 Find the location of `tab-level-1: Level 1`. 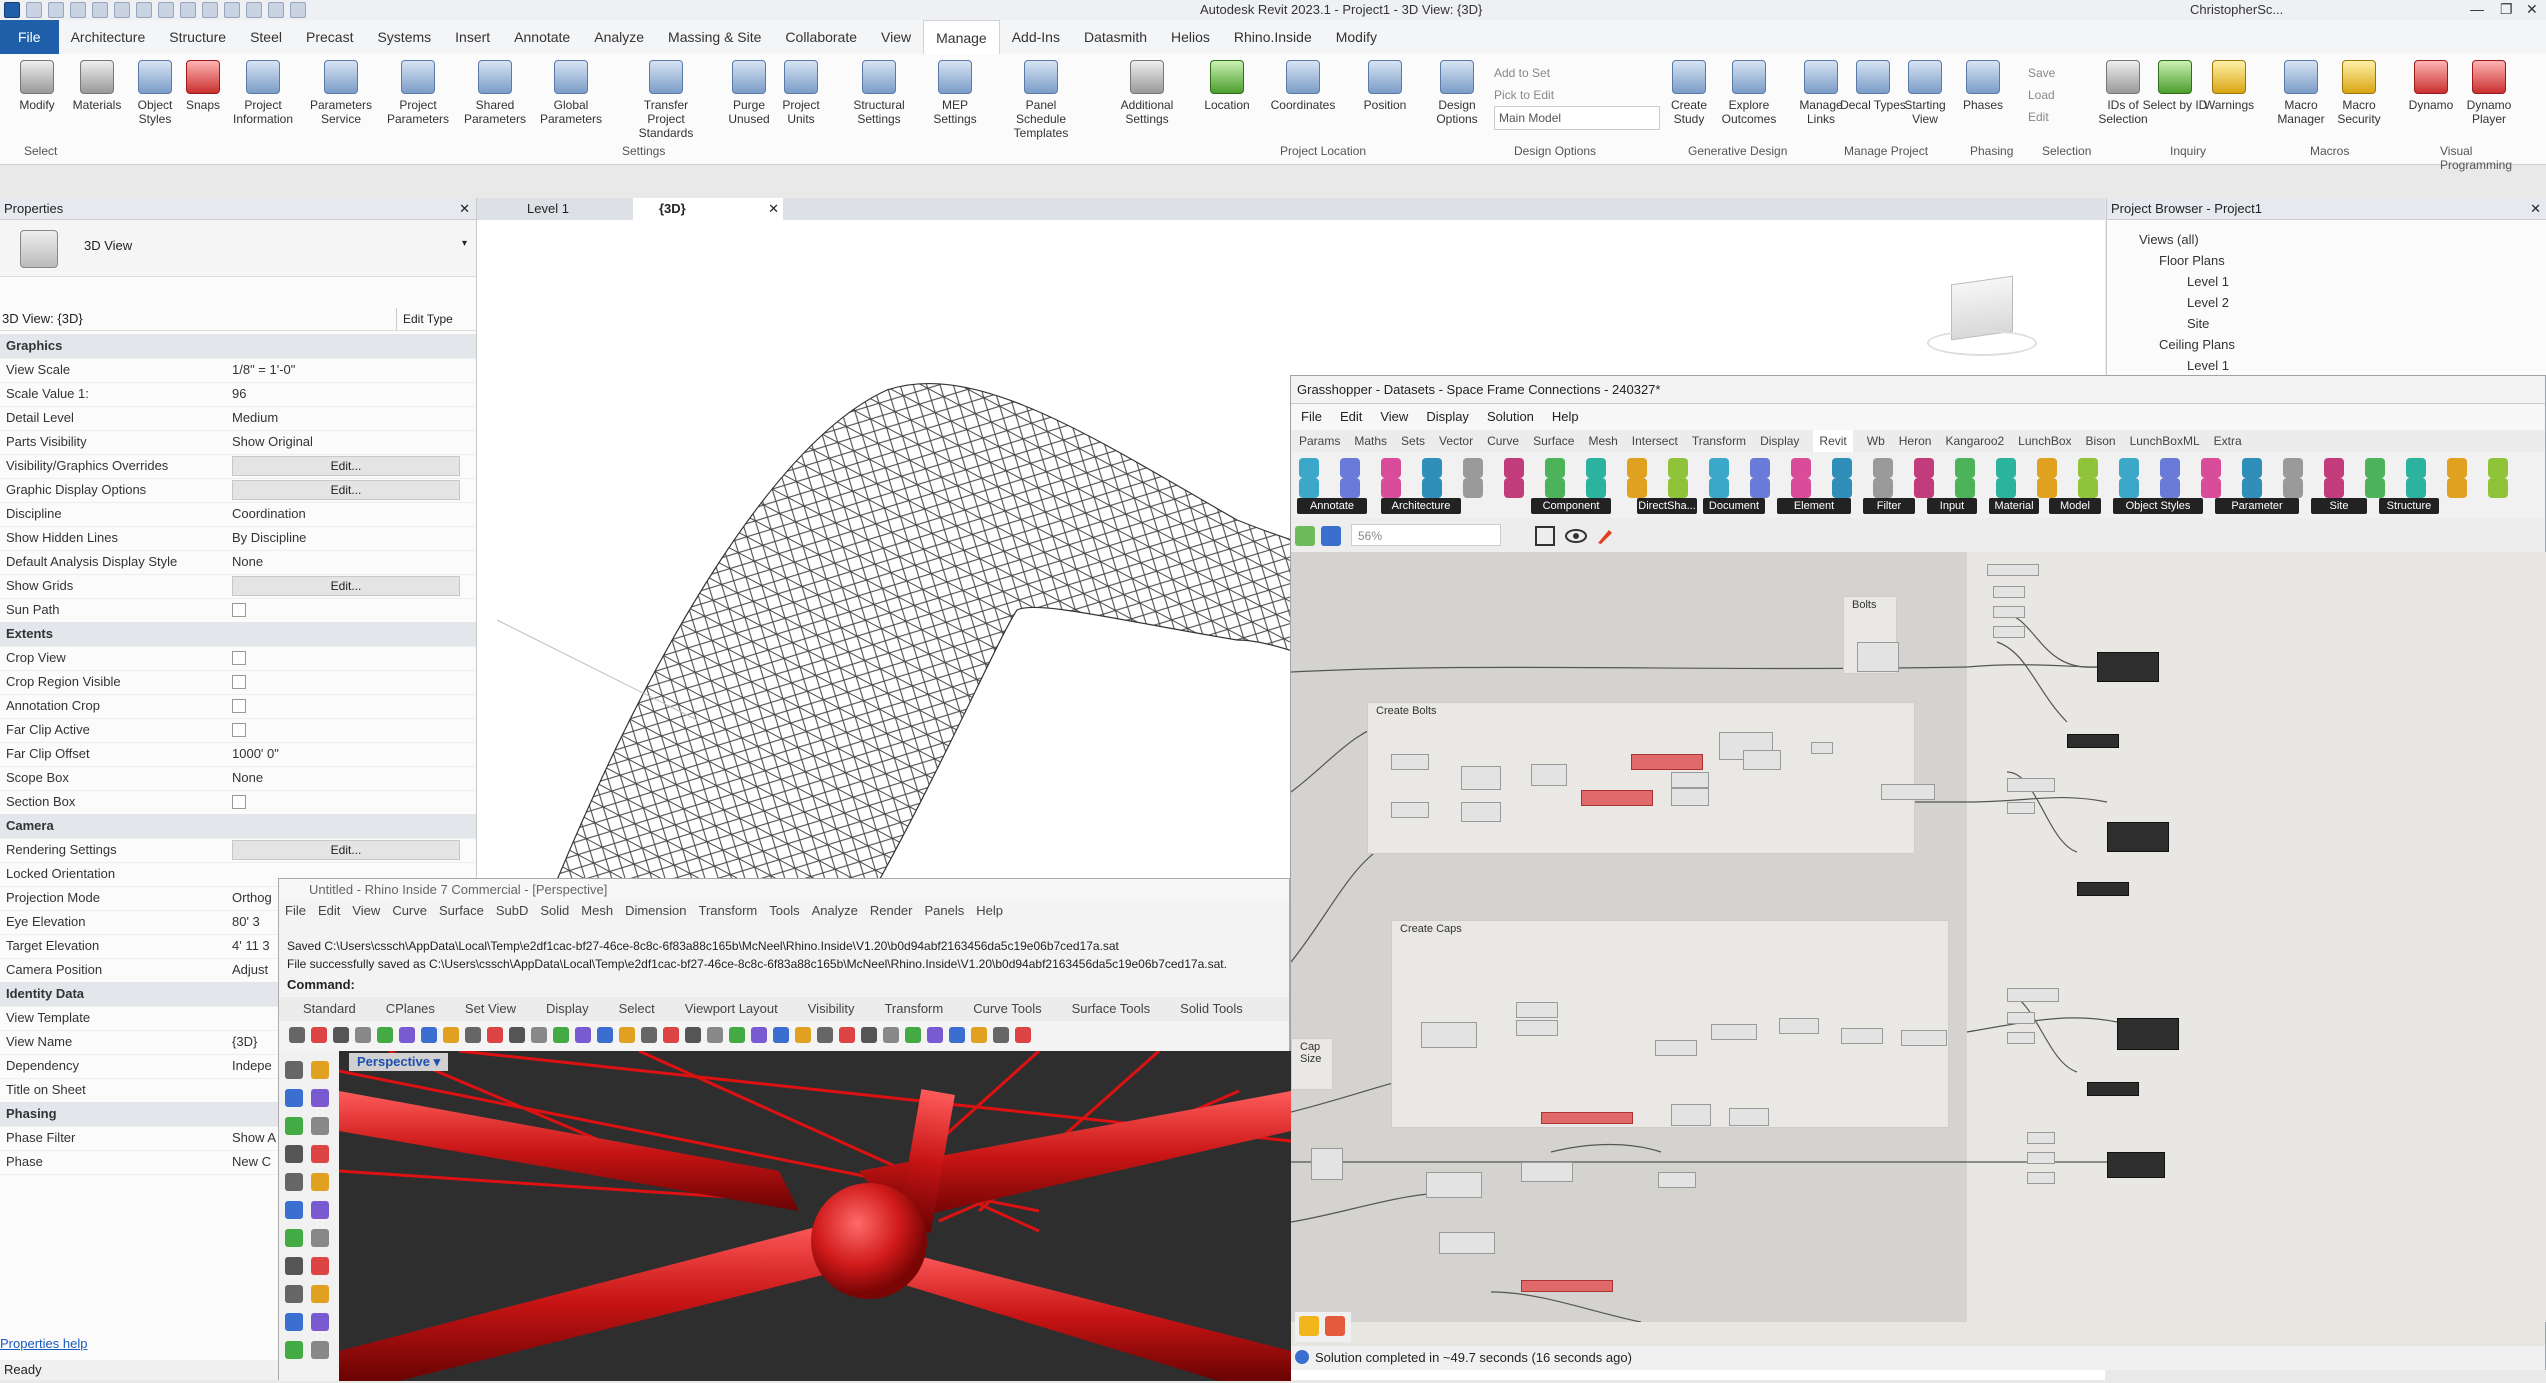

tab-level-1: Level 1 is located at coordinates (561, 209).